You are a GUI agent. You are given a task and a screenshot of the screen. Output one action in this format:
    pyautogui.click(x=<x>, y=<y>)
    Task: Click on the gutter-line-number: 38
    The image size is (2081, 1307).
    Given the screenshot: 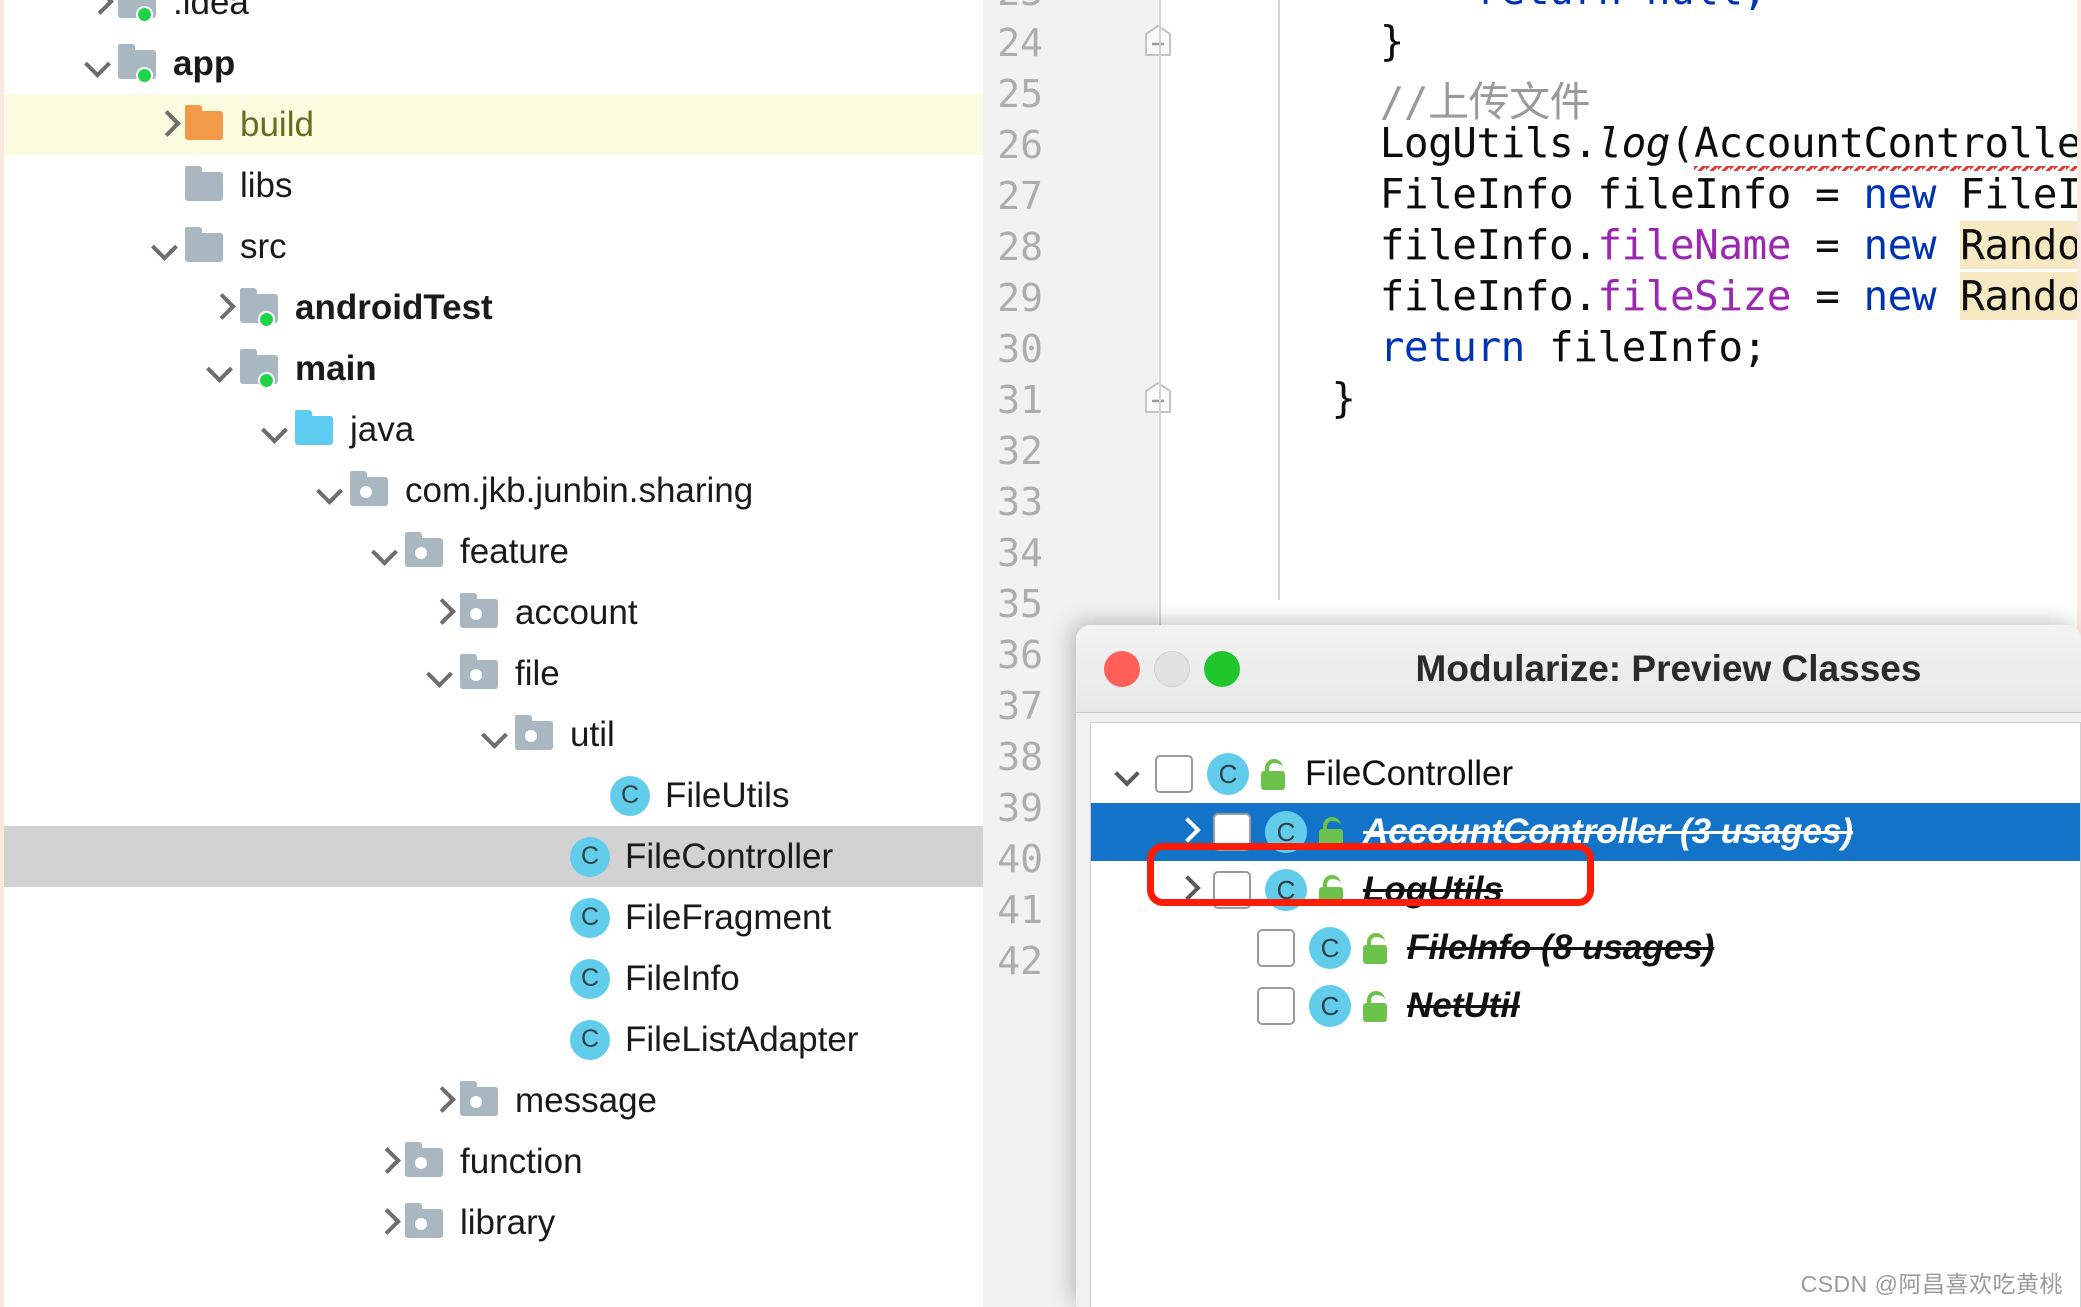 What is the action you would take?
    pyautogui.click(x=1020, y=757)
    